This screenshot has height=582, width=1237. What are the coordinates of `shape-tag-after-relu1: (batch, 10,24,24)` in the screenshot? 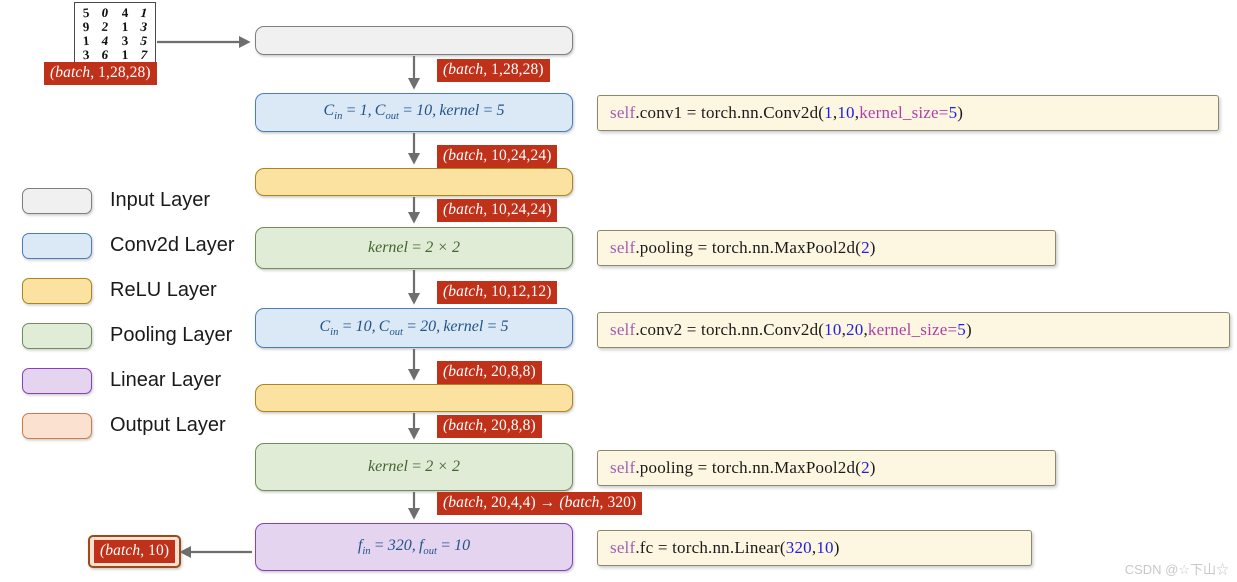 It's located at (497, 210).